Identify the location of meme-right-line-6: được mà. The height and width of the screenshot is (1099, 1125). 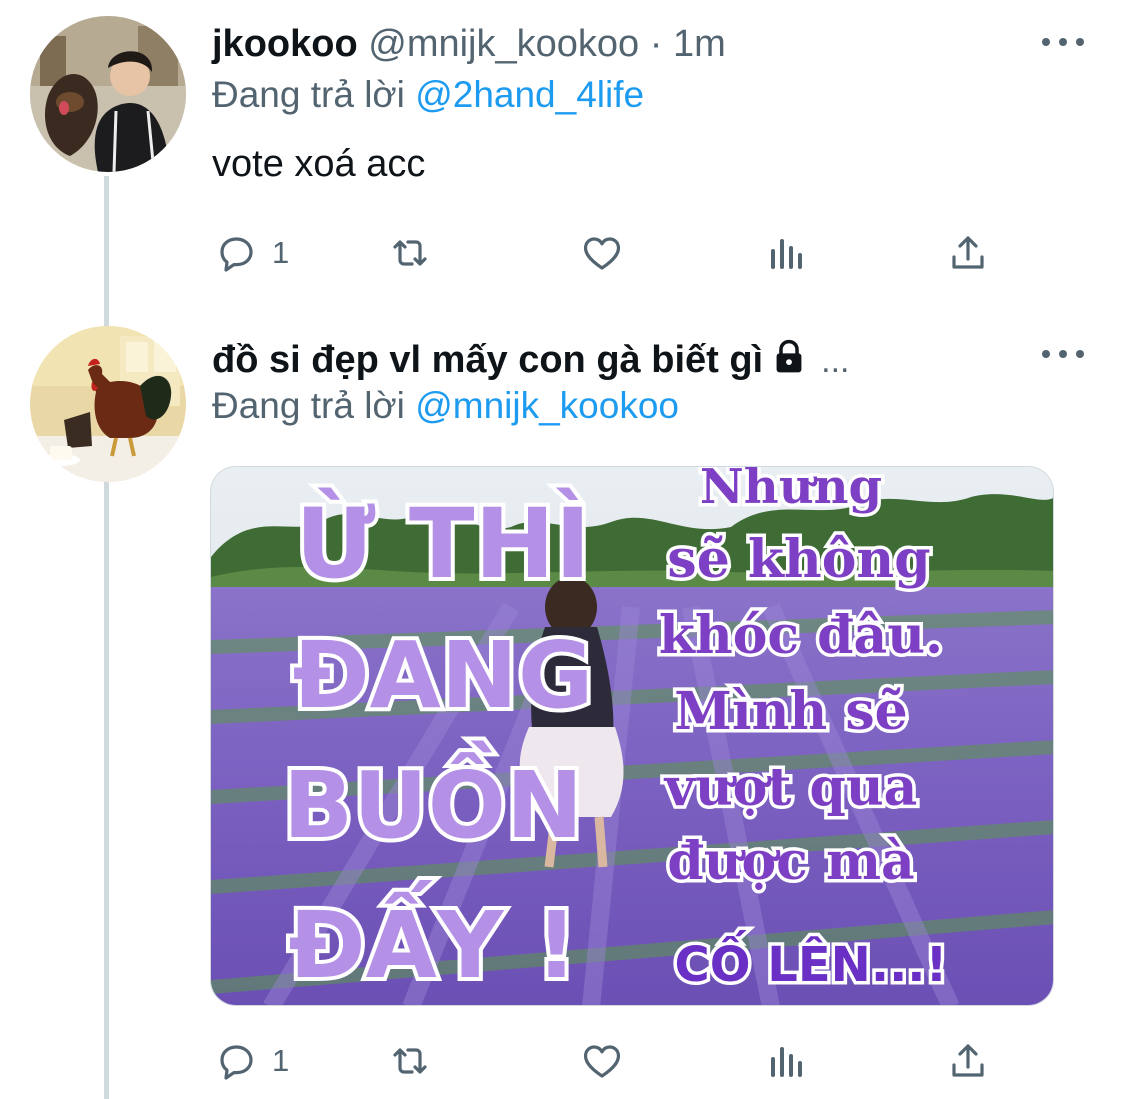
(790, 861).